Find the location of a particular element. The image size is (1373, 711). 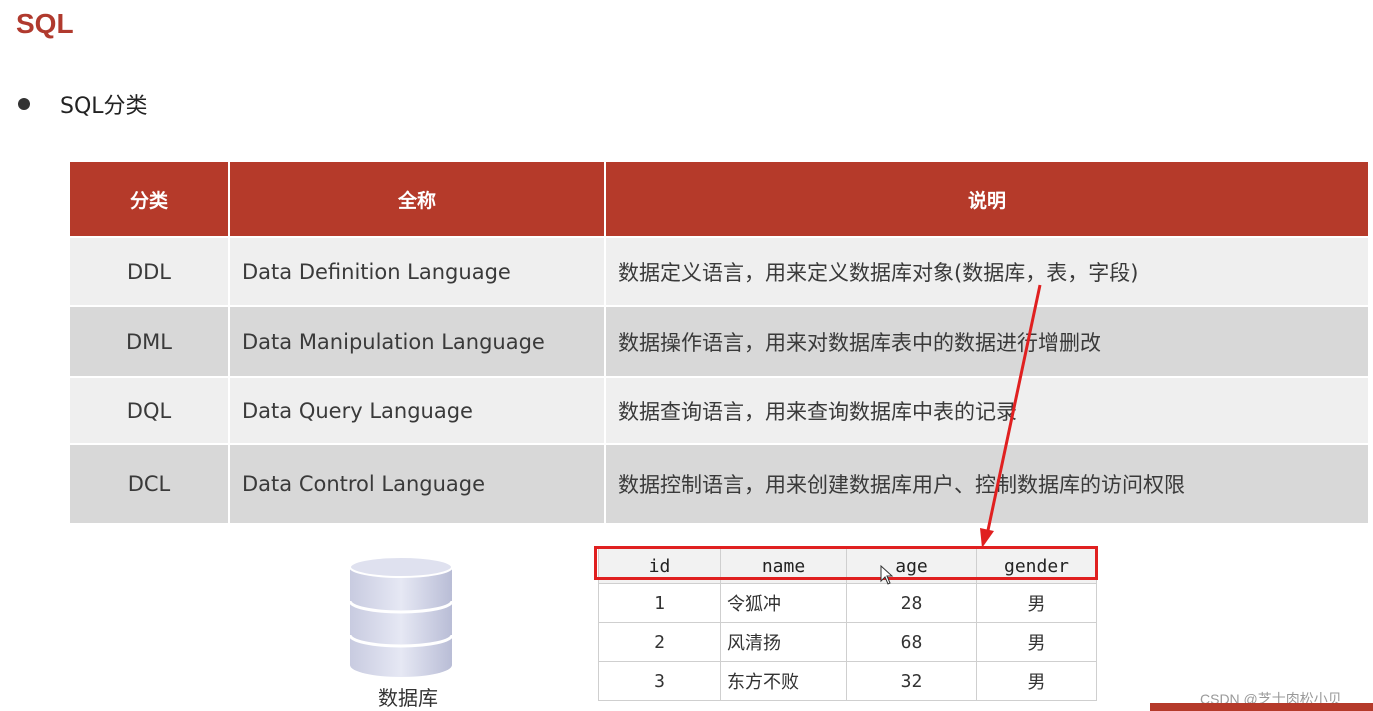

cell-name: 风清扬 is located at coordinates (783, 642).